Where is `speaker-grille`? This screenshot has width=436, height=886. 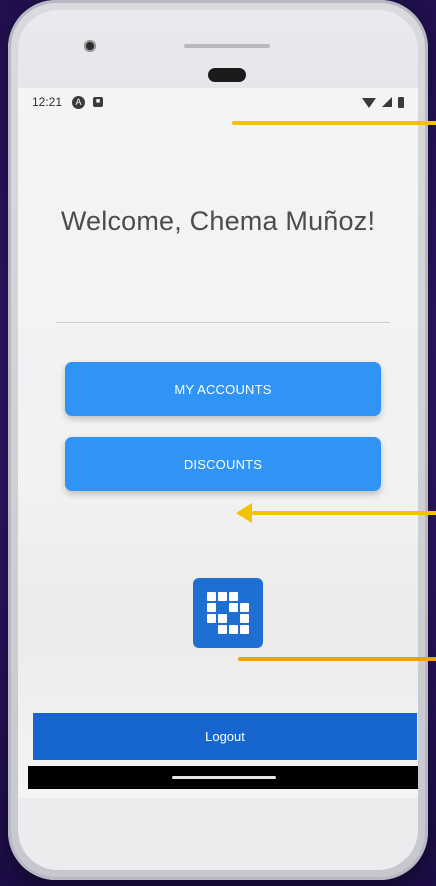
speaker-grille is located at coordinates (227, 46).